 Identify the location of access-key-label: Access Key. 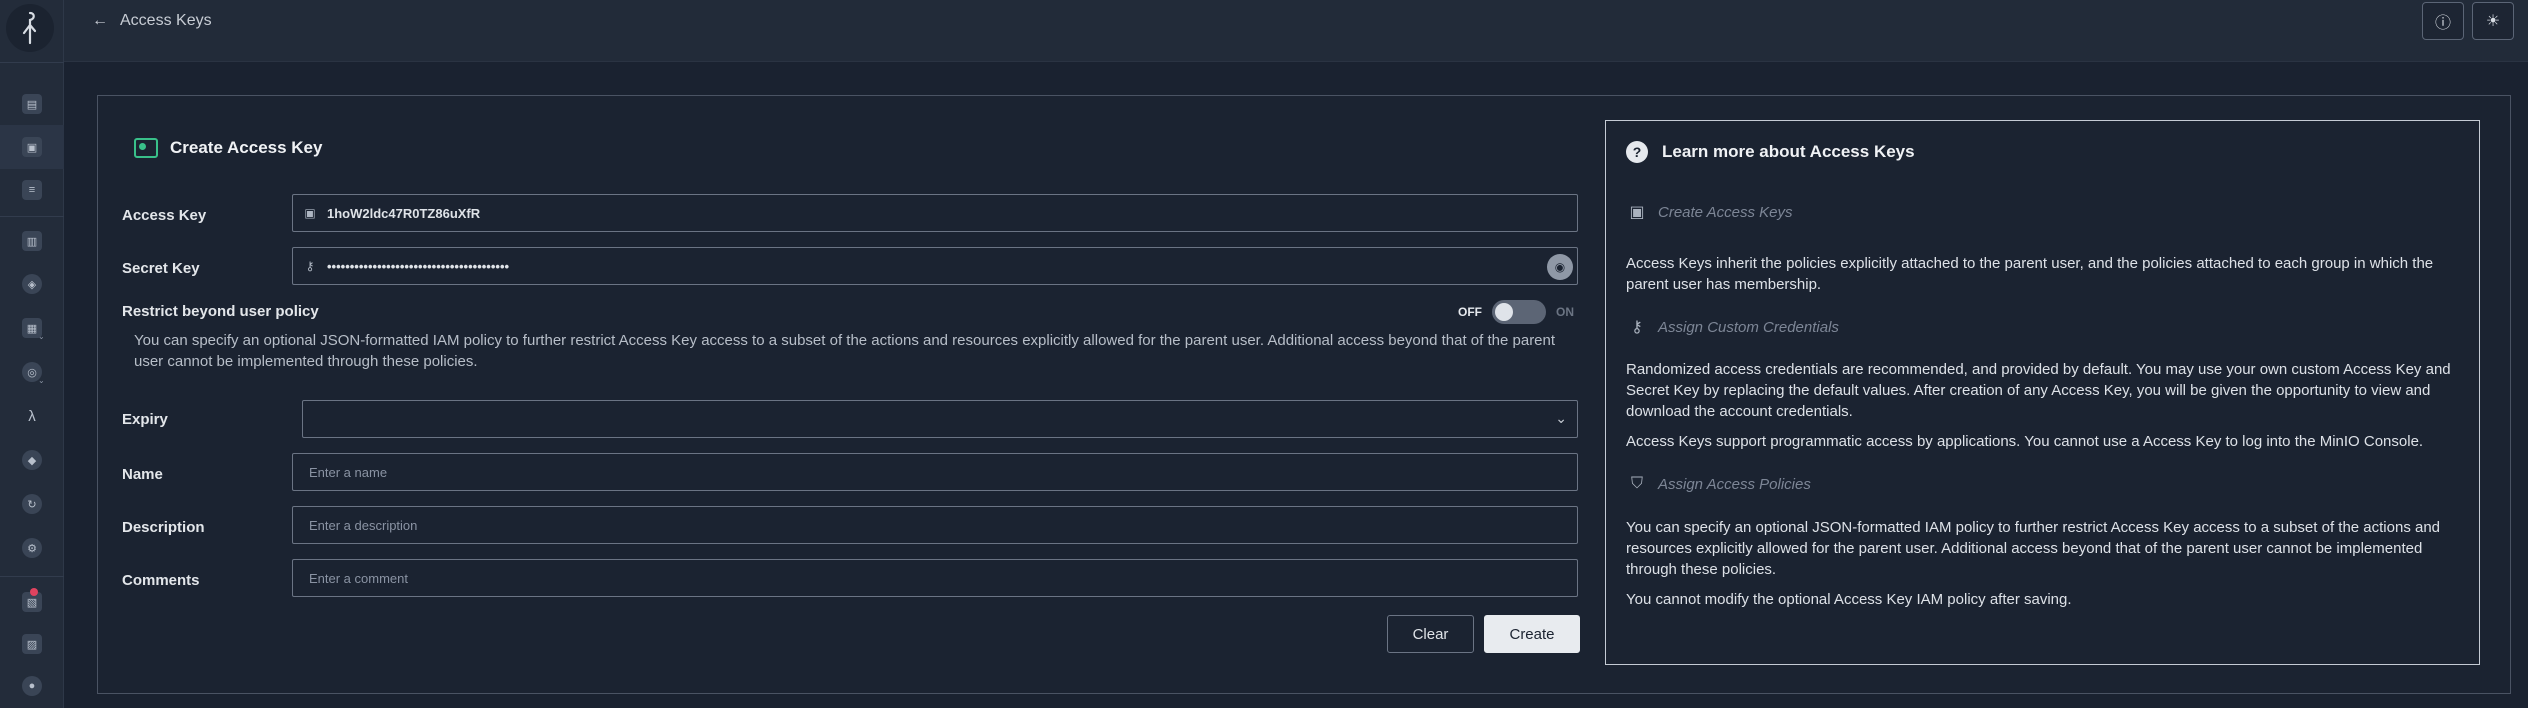
(164, 215).